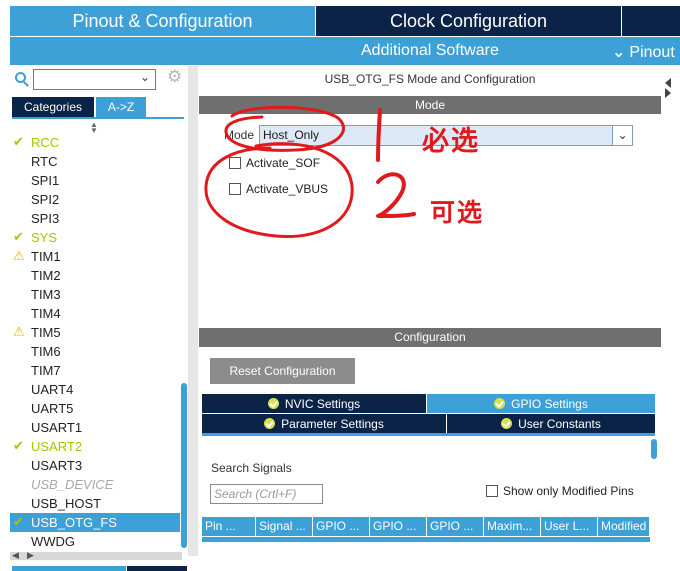  What do you see at coordinates (332, 423) in the screenshot?
I see `tab-label: Parameter Settings` at bounding box center [332, 423].